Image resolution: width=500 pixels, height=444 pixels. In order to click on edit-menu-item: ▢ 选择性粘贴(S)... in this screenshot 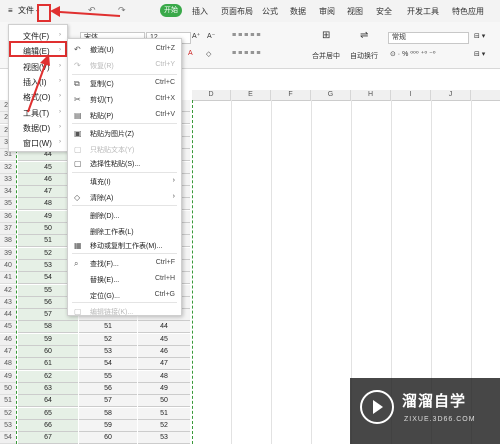, I will do `click(124, 164)`.